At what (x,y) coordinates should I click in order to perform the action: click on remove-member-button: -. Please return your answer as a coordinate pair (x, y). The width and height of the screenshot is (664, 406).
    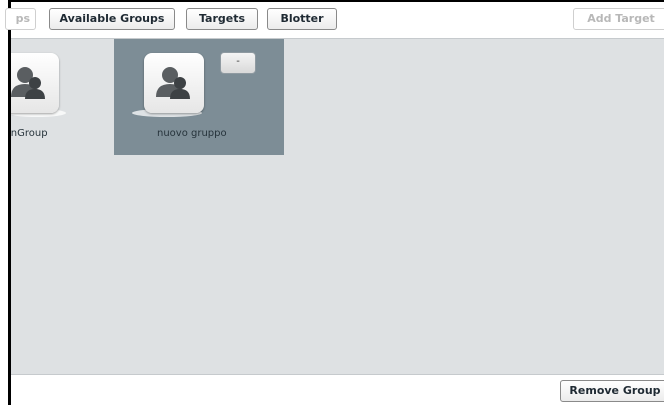
    Looking at the image, I should click on (238, 63).